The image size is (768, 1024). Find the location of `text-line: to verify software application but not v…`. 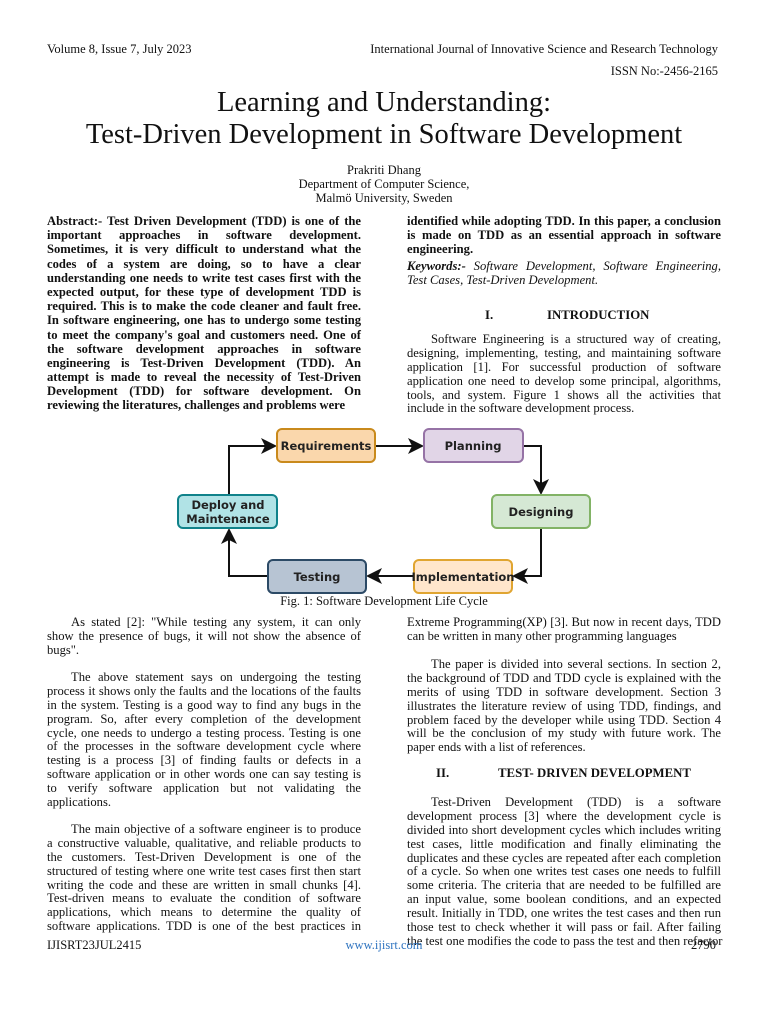

text-line: to verify software application but not v… is located at coordinates (204, 788).